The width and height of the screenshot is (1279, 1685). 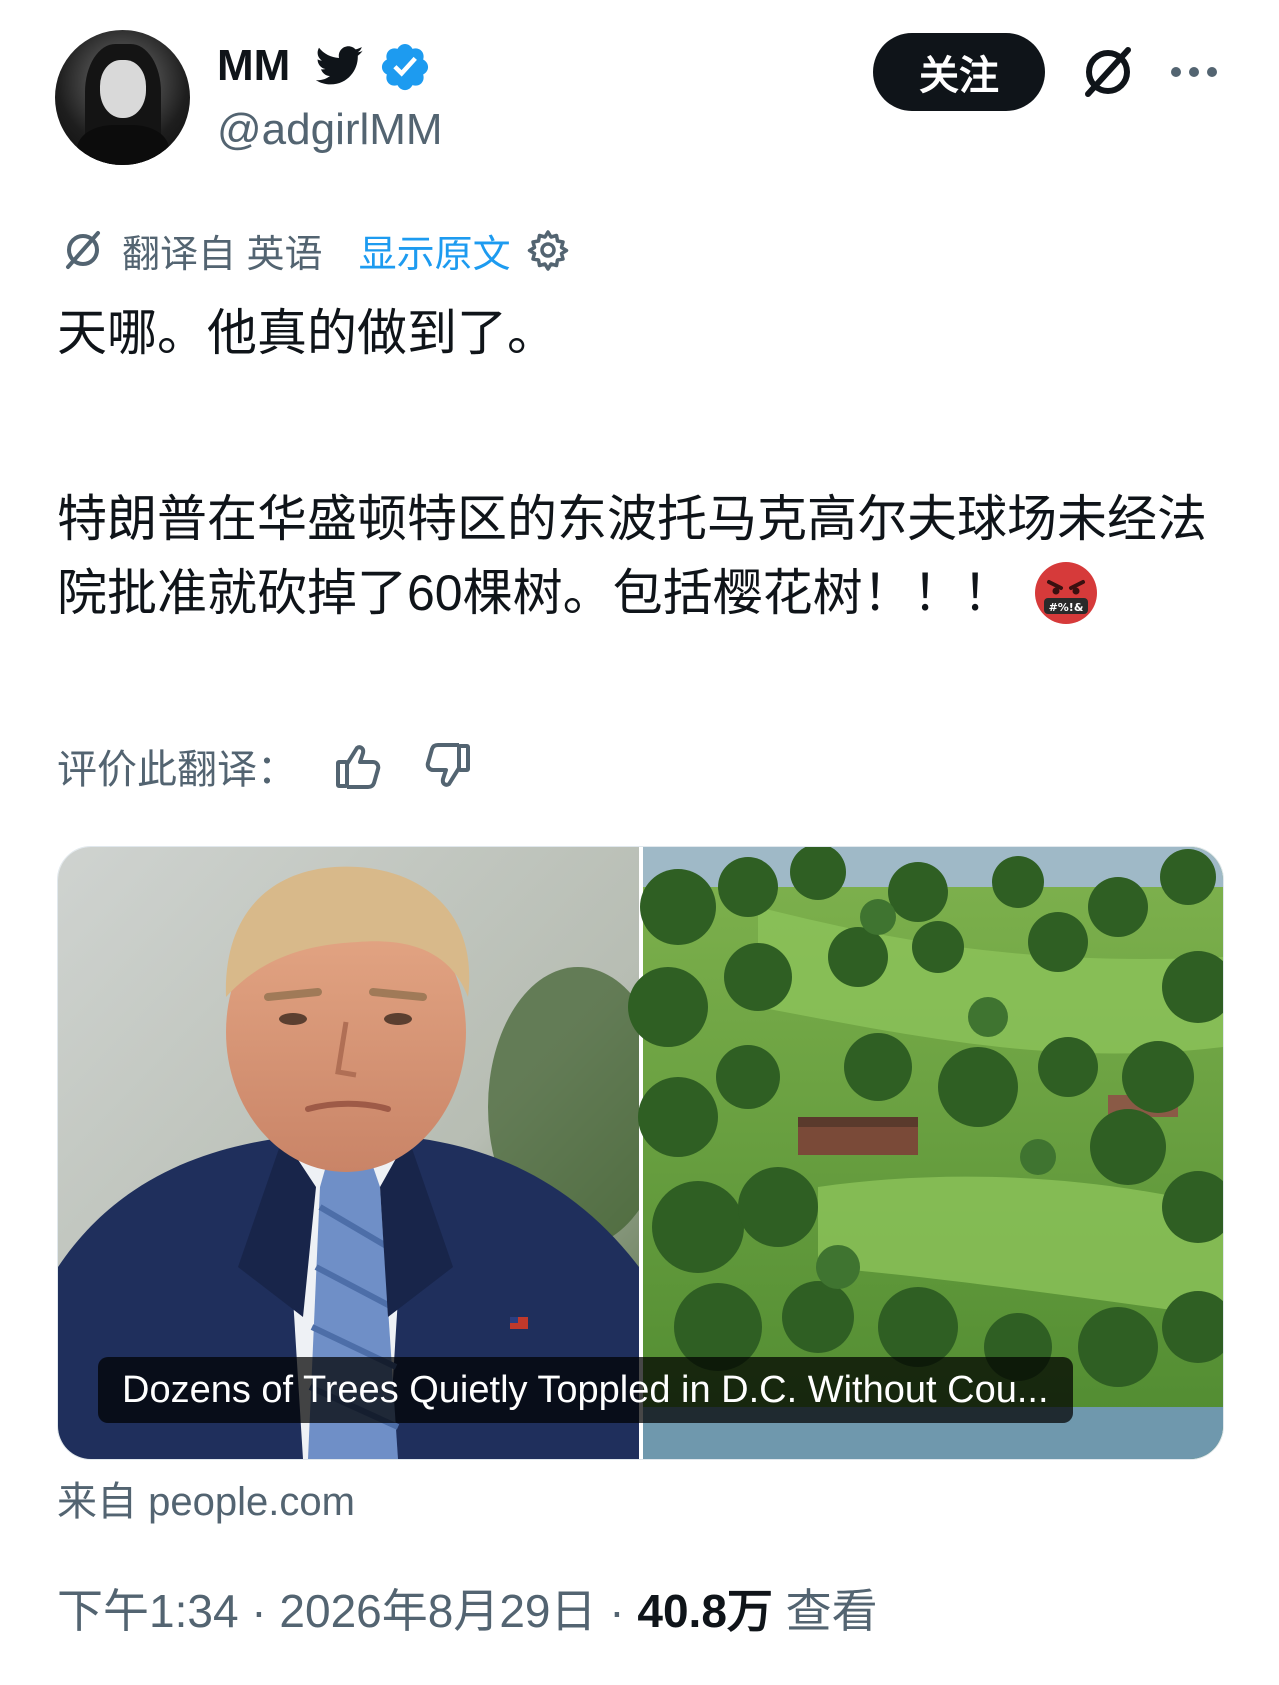 I want to click on follow-button: 关注, so click(x=959, y=72).